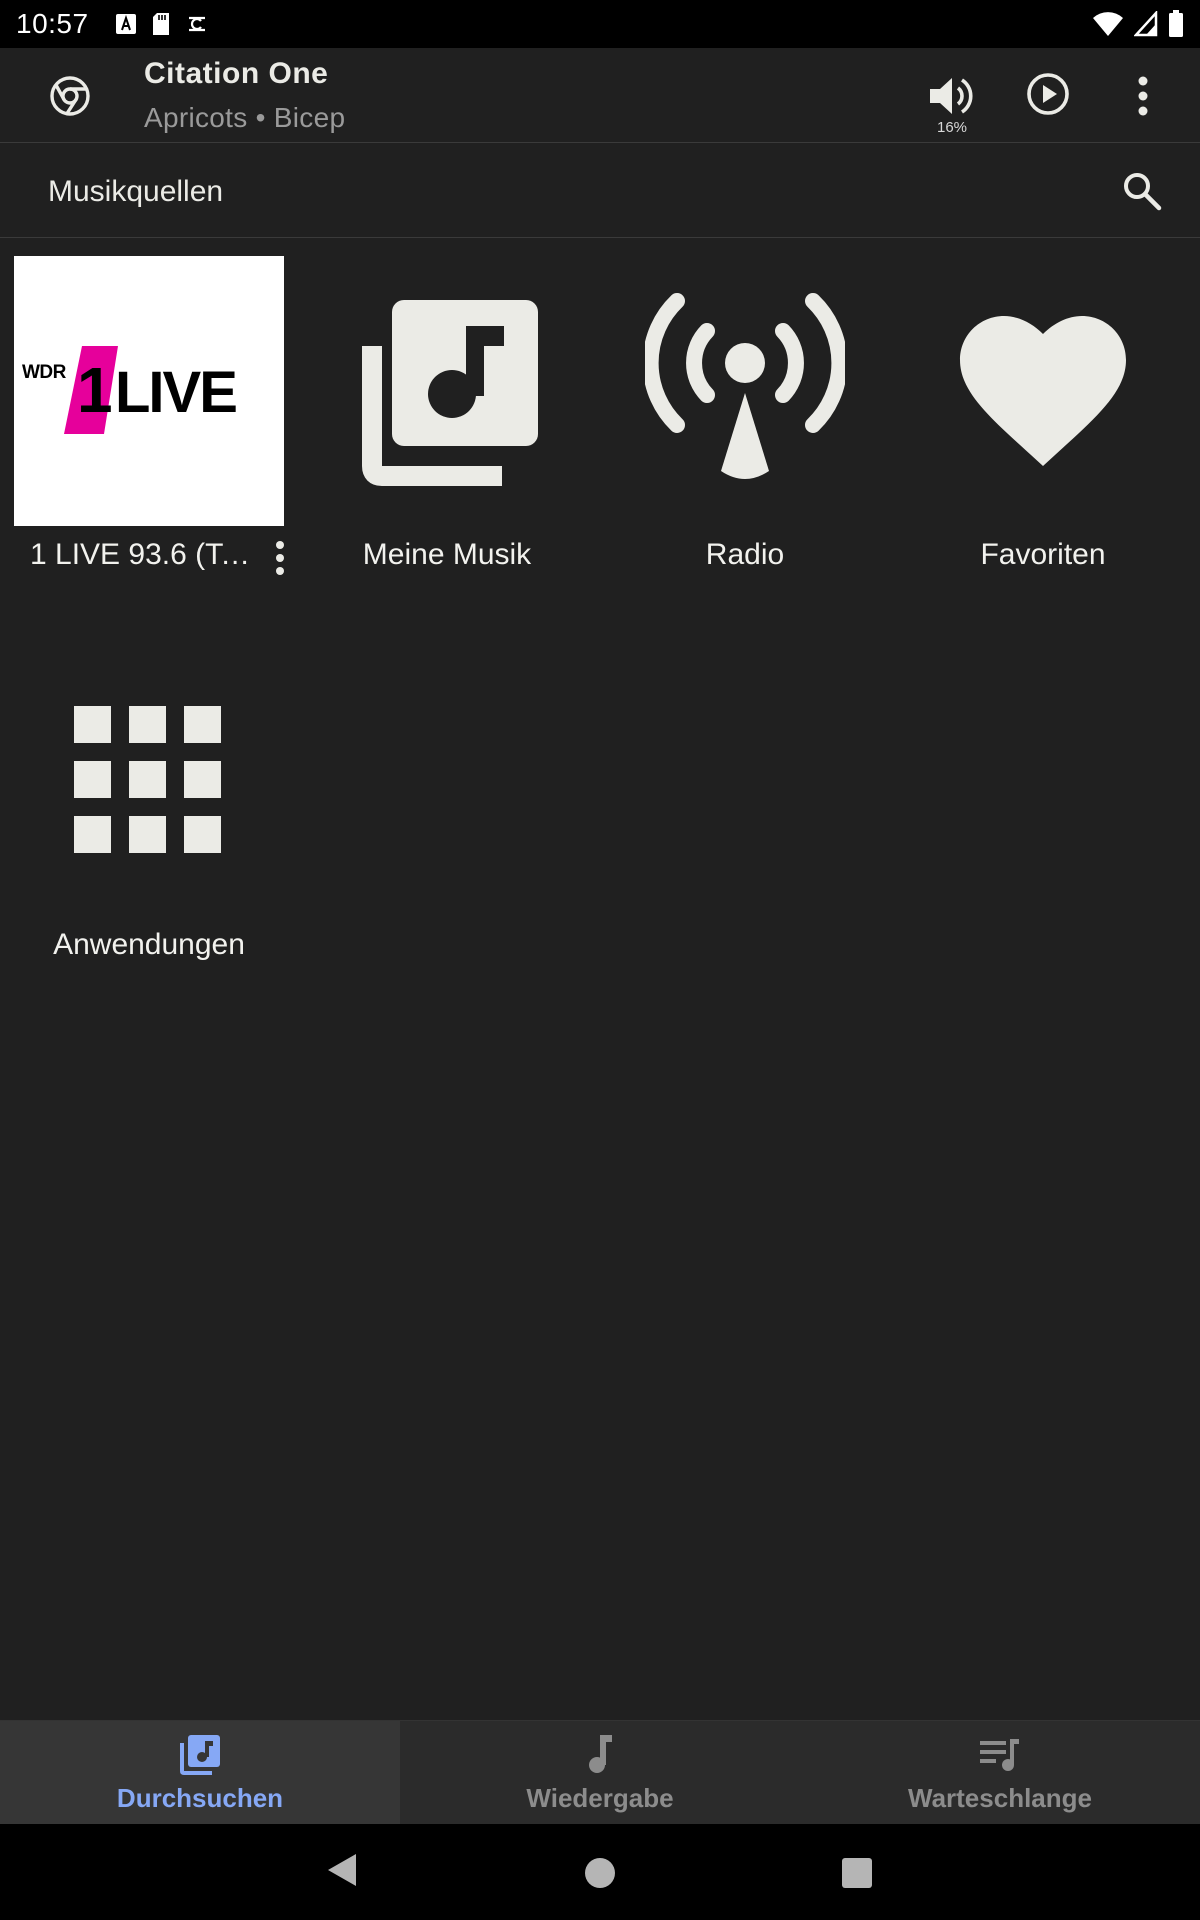  I want to click on source-label: Radio, so click(745, 555).